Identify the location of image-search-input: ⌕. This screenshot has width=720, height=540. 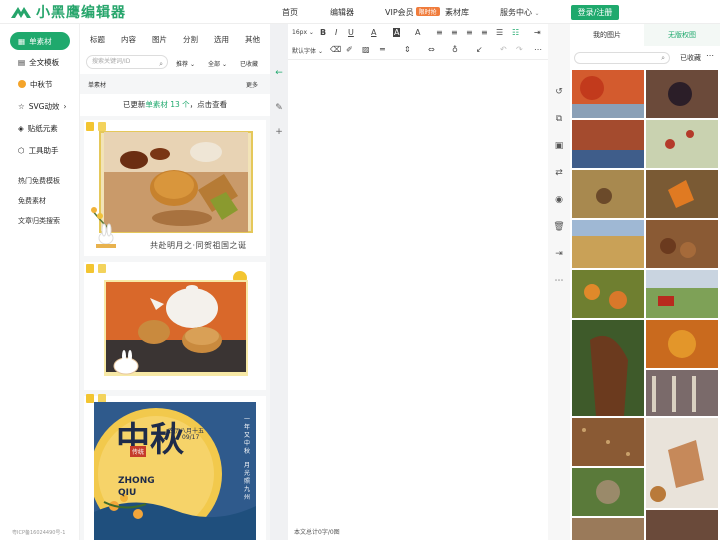
(622, 58).